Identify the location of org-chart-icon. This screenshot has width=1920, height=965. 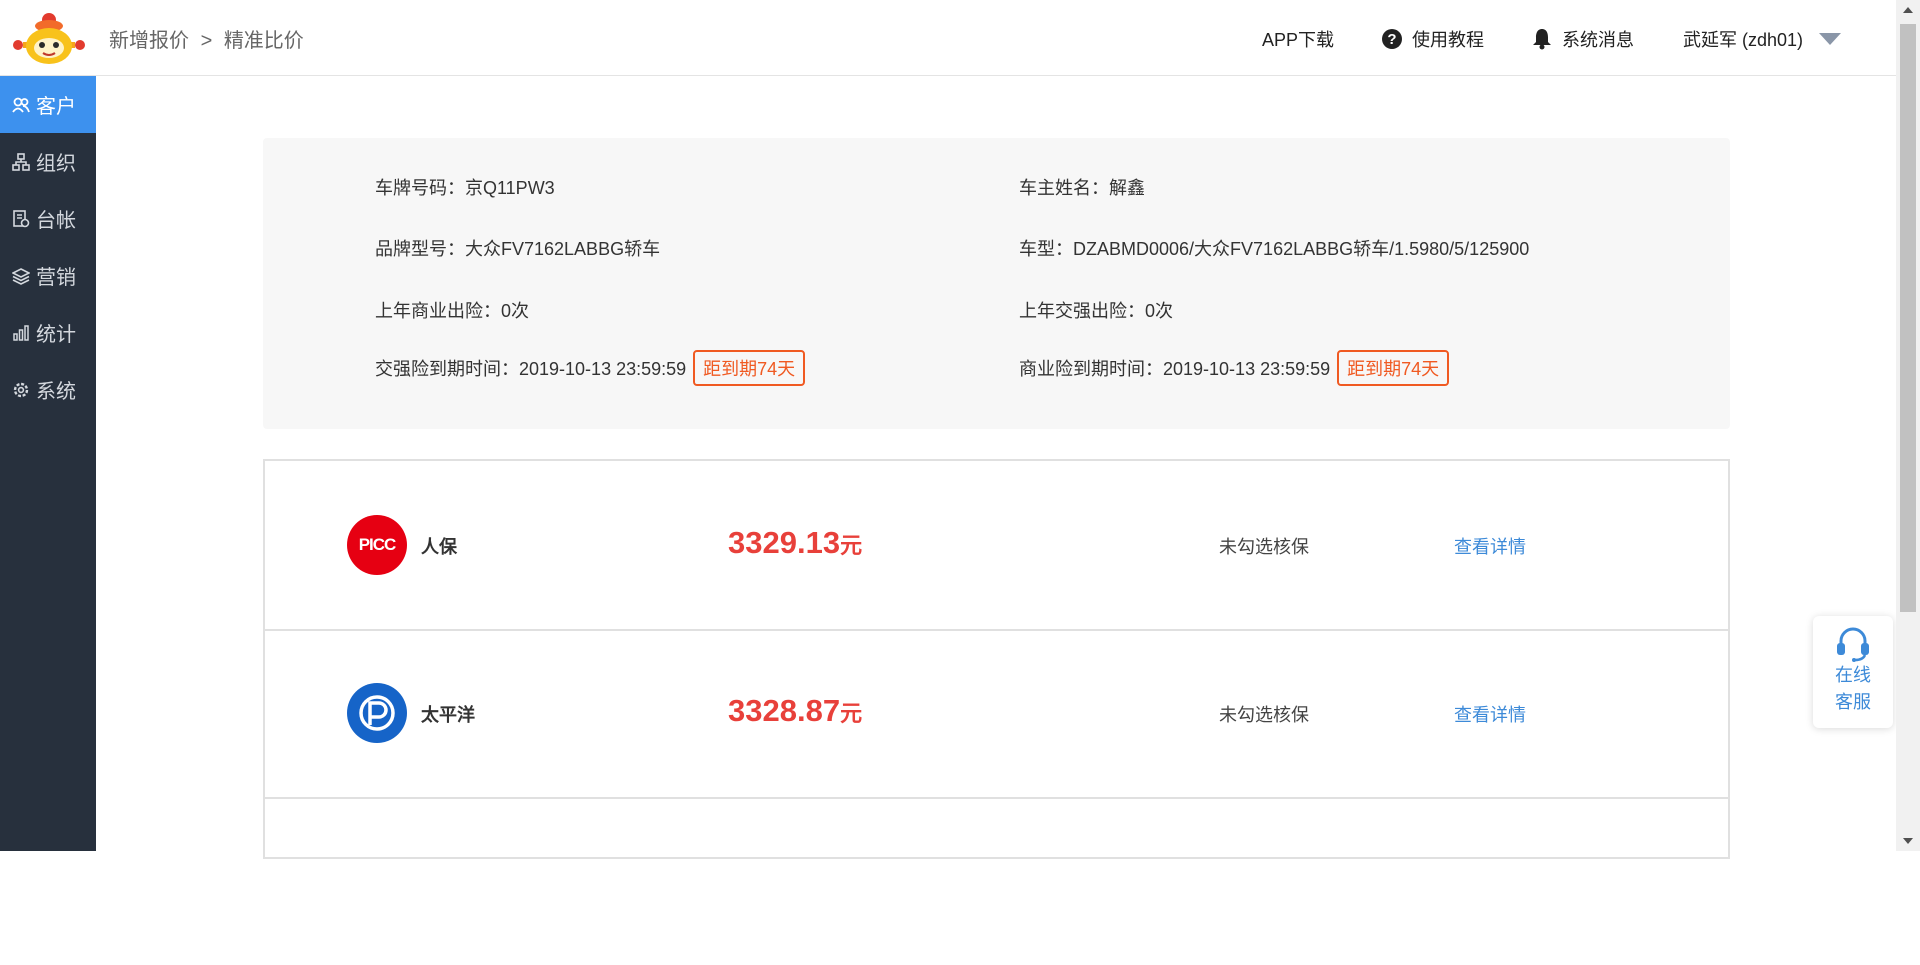
(21, 161).